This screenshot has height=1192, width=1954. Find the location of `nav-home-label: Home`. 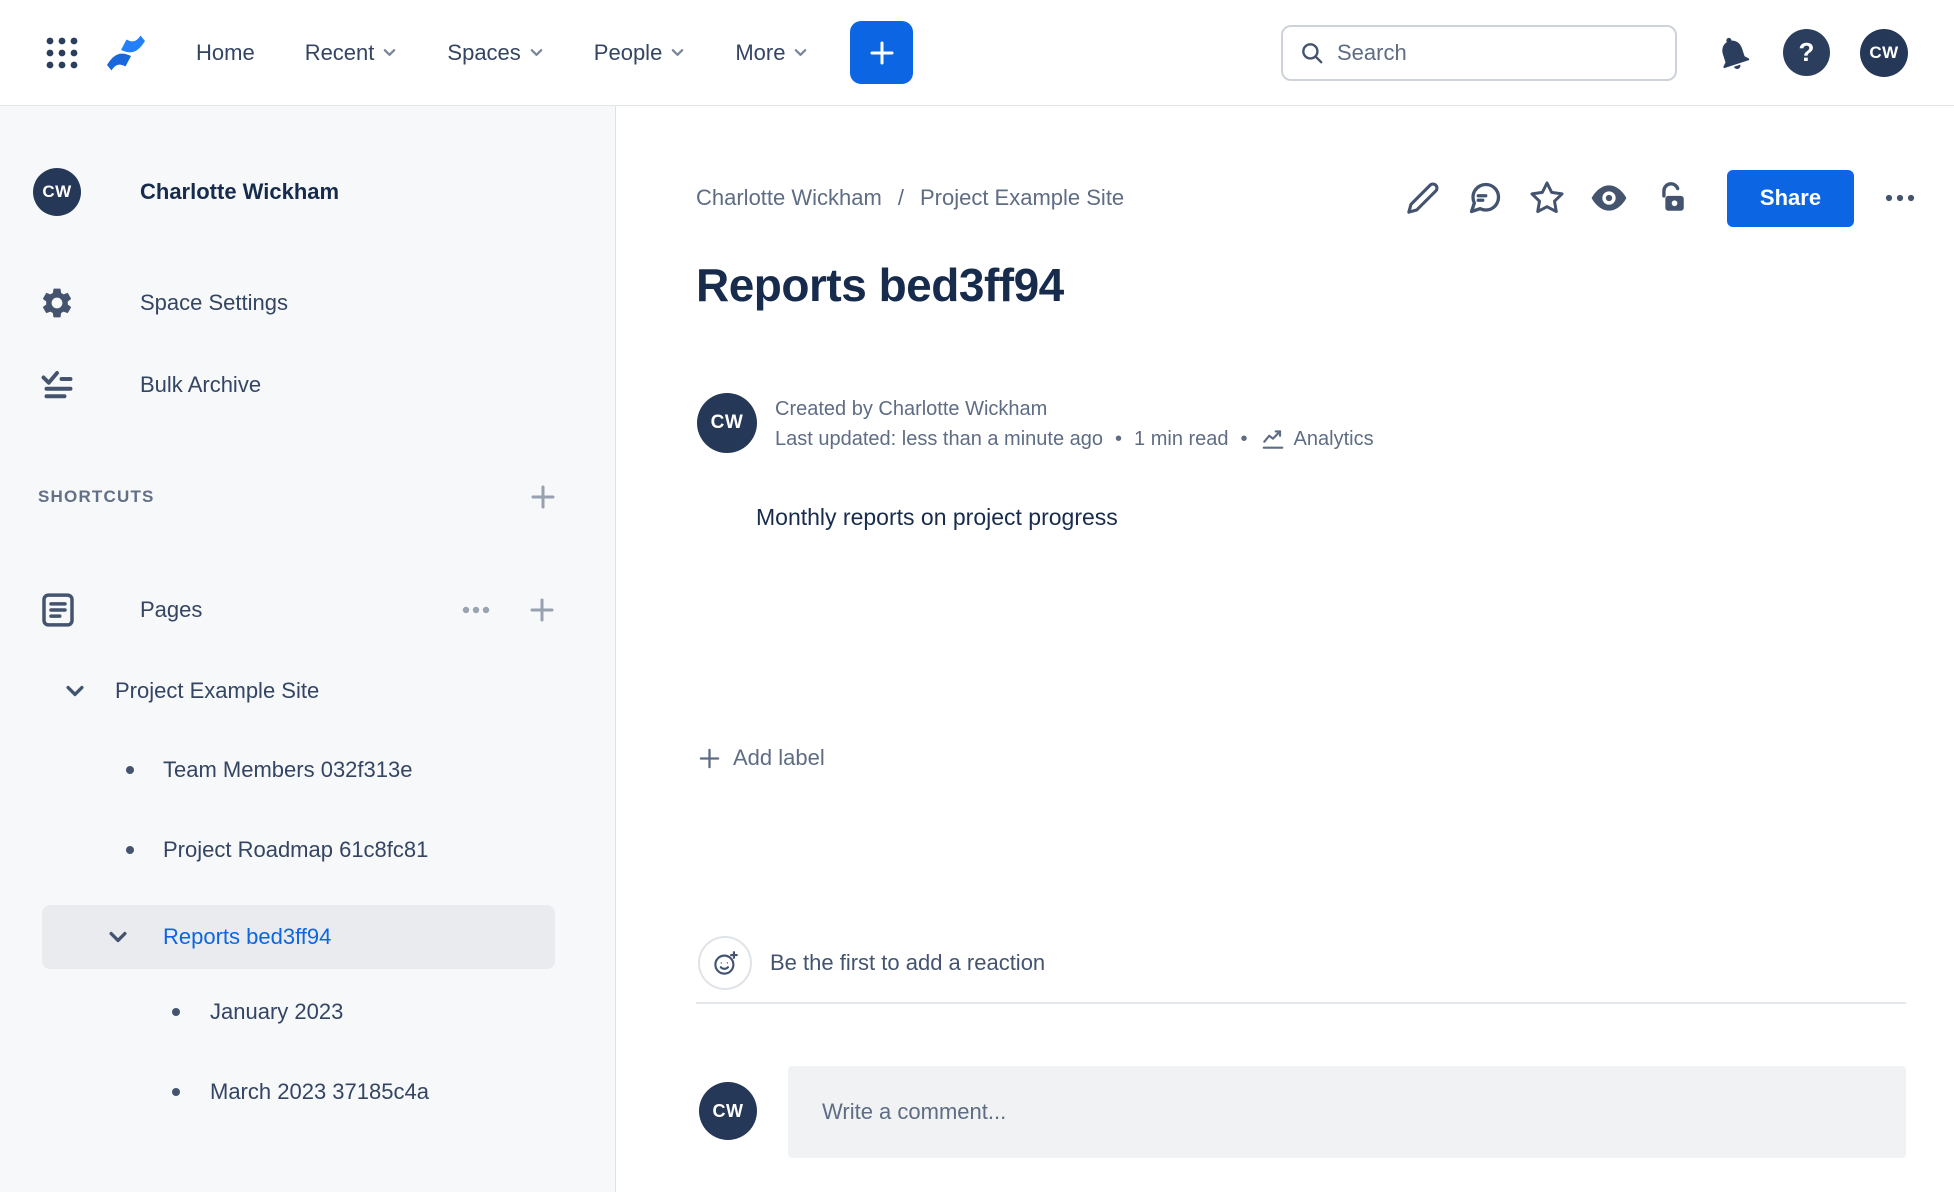

nav-home-label: Home is located at coordinates (225, 52).